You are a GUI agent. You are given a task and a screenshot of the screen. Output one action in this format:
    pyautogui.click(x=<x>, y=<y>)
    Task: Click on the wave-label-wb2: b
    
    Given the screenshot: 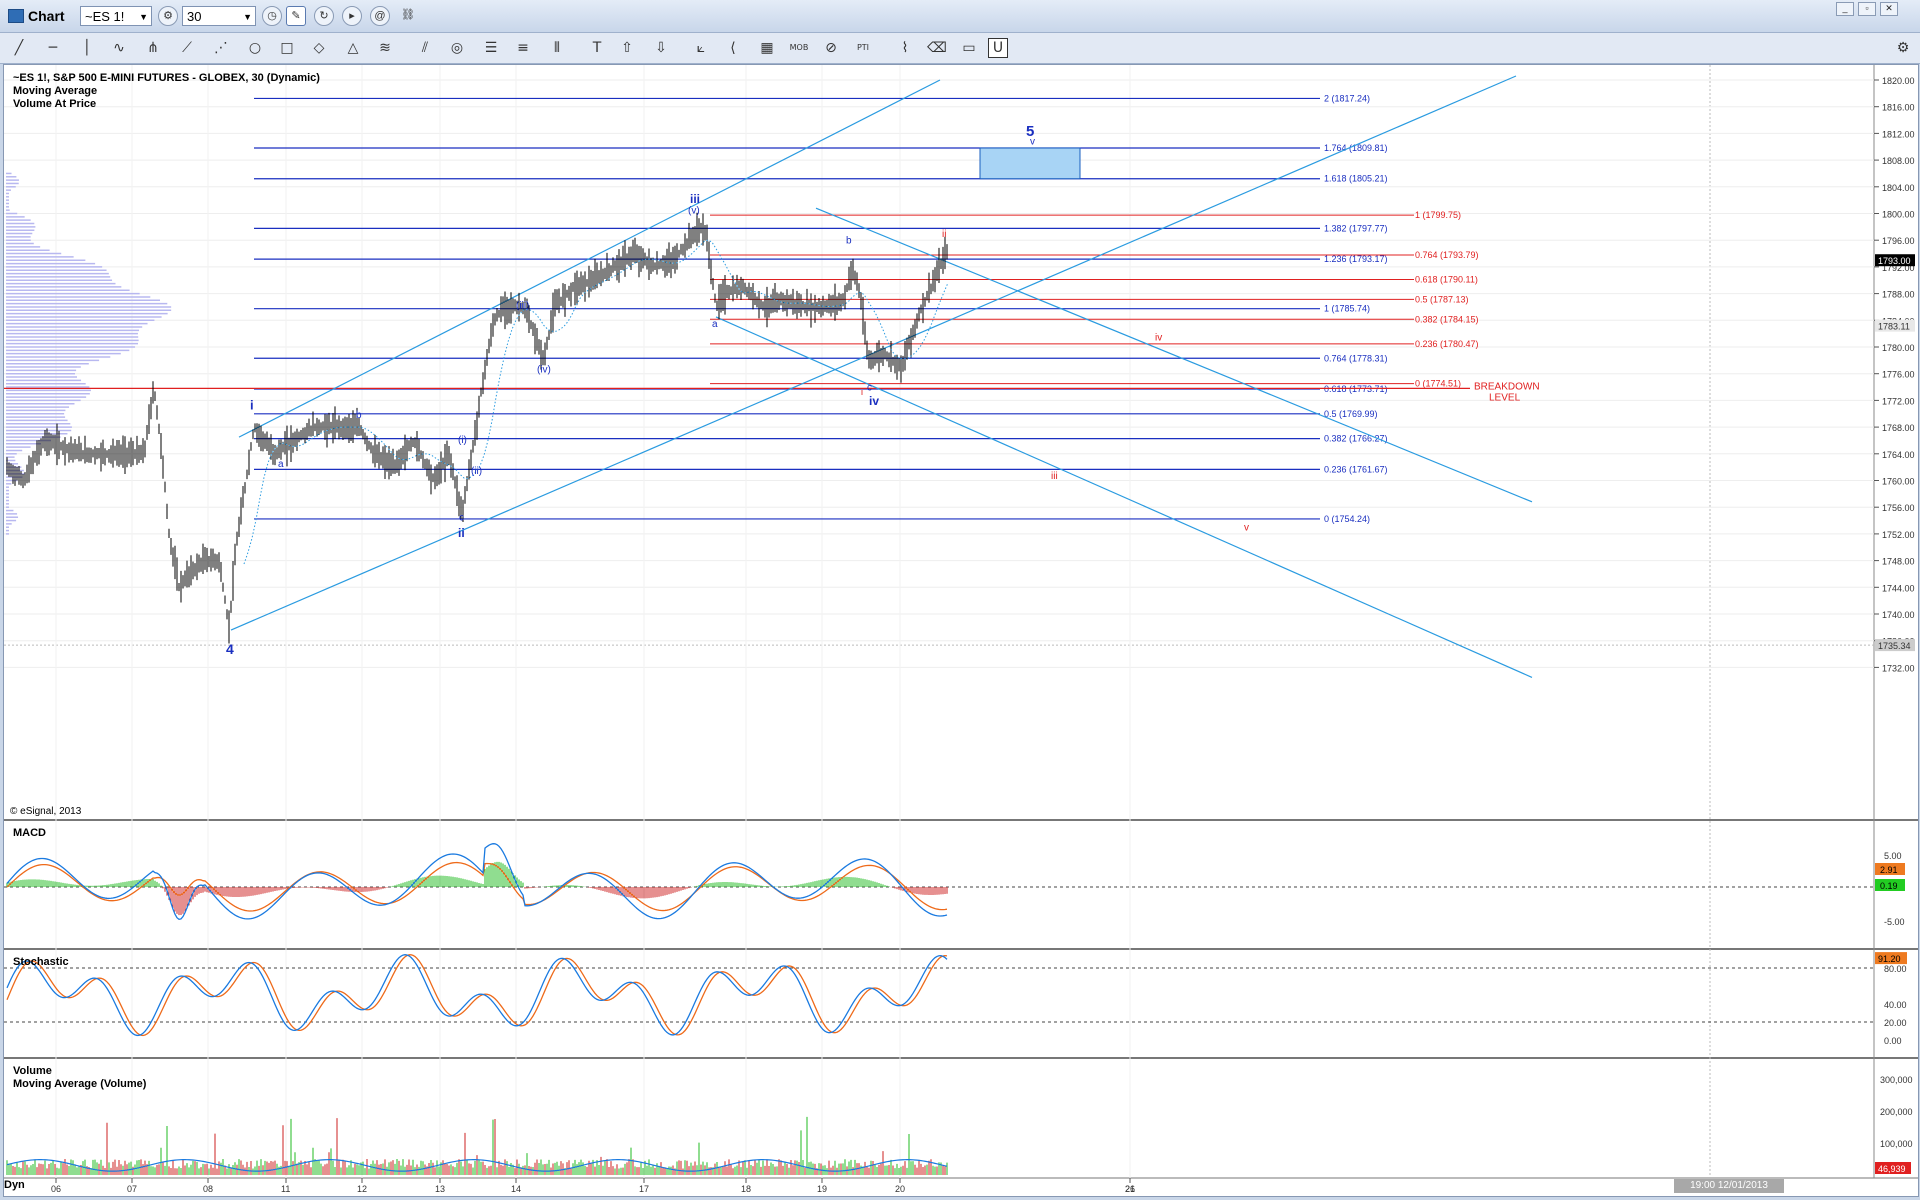 What is the action you would take?
    pyautogui.click(x=849, y=241)
    